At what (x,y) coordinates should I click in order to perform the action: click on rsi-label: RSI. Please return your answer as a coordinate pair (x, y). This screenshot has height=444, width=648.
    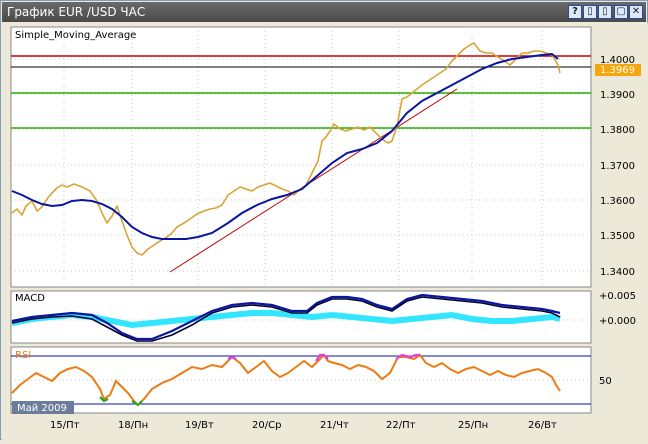
    Looking at the image, I should click on (23, 355).